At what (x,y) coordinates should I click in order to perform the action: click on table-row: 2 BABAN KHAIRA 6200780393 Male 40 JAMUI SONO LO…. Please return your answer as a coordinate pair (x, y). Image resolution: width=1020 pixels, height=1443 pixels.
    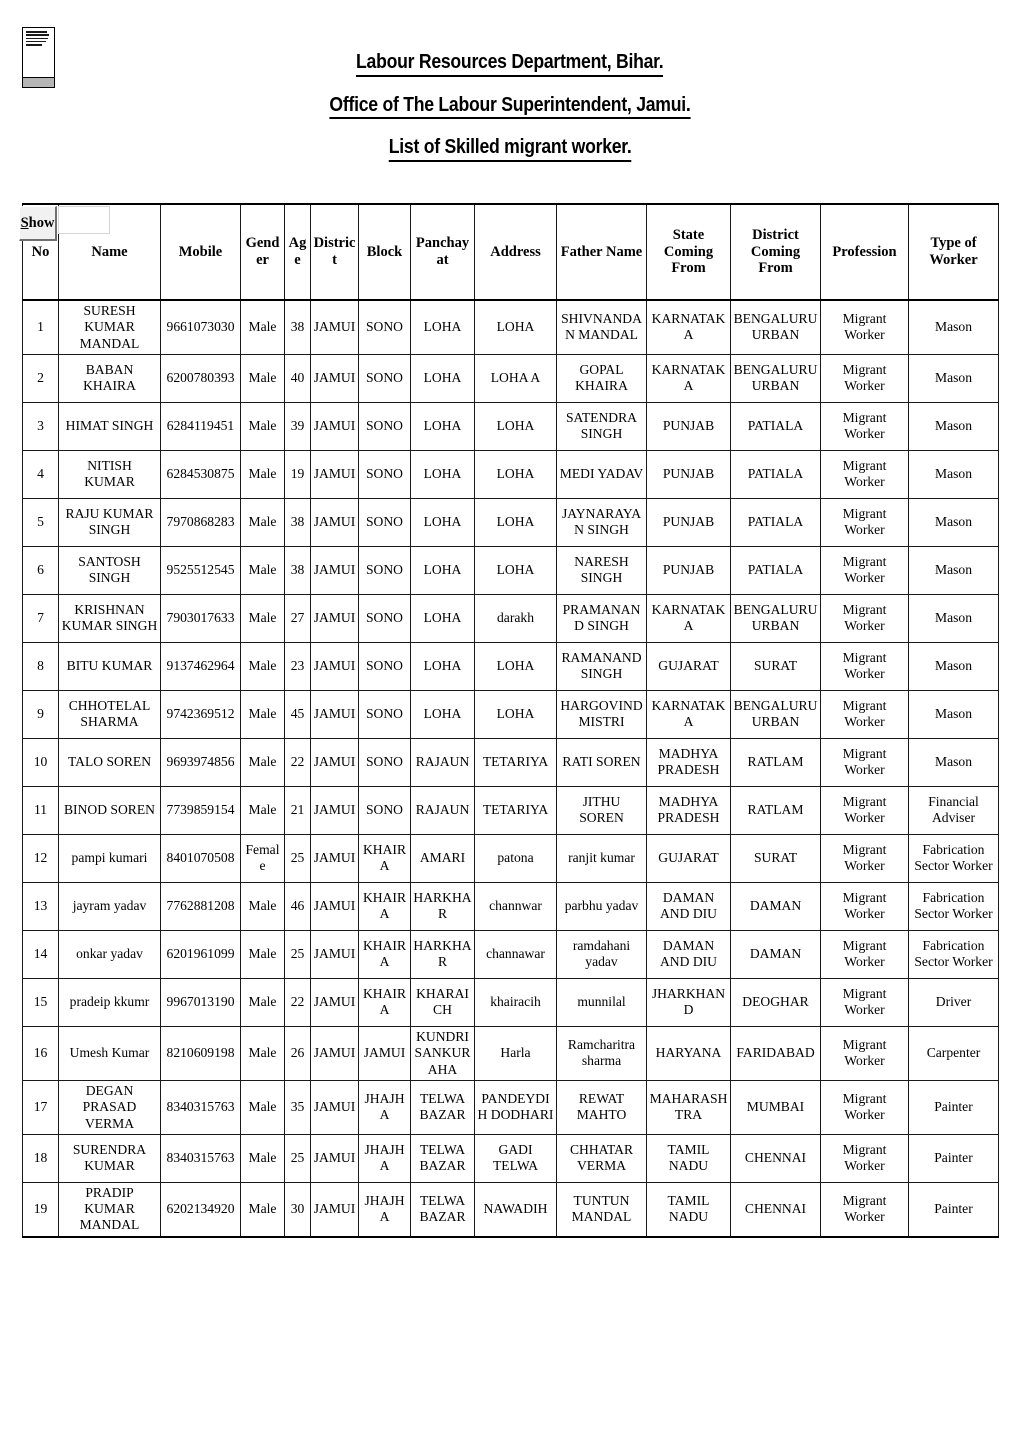
    Looking at the image, I should click on (510, 378).